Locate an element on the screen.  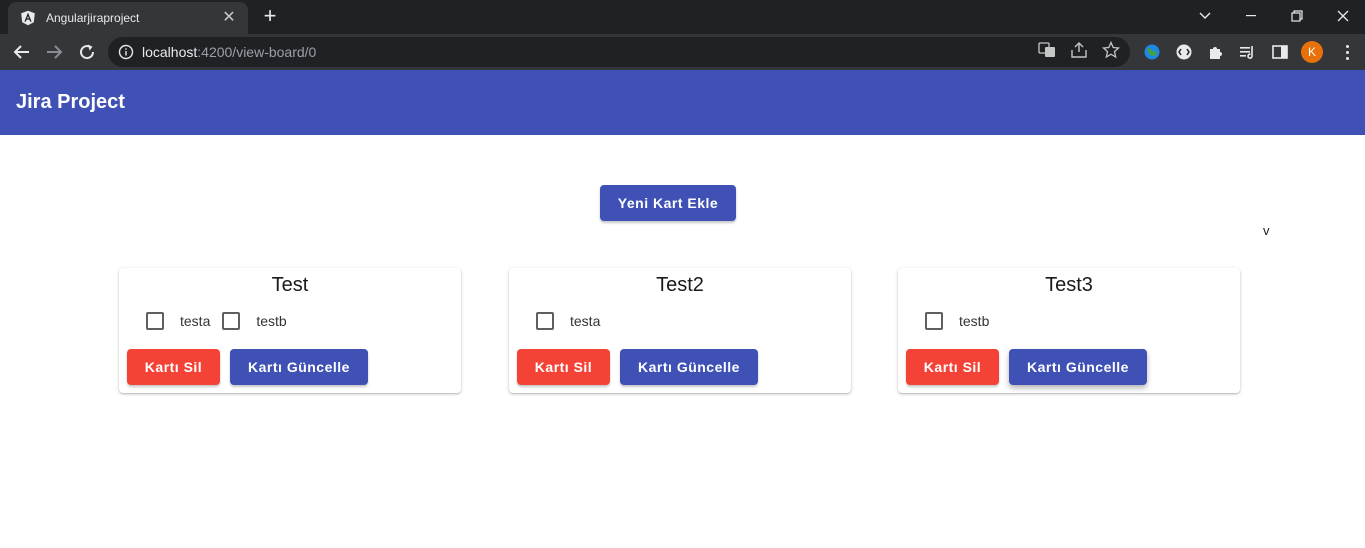
extensions-puzzle-icon is located at coordinates (1216, 52).